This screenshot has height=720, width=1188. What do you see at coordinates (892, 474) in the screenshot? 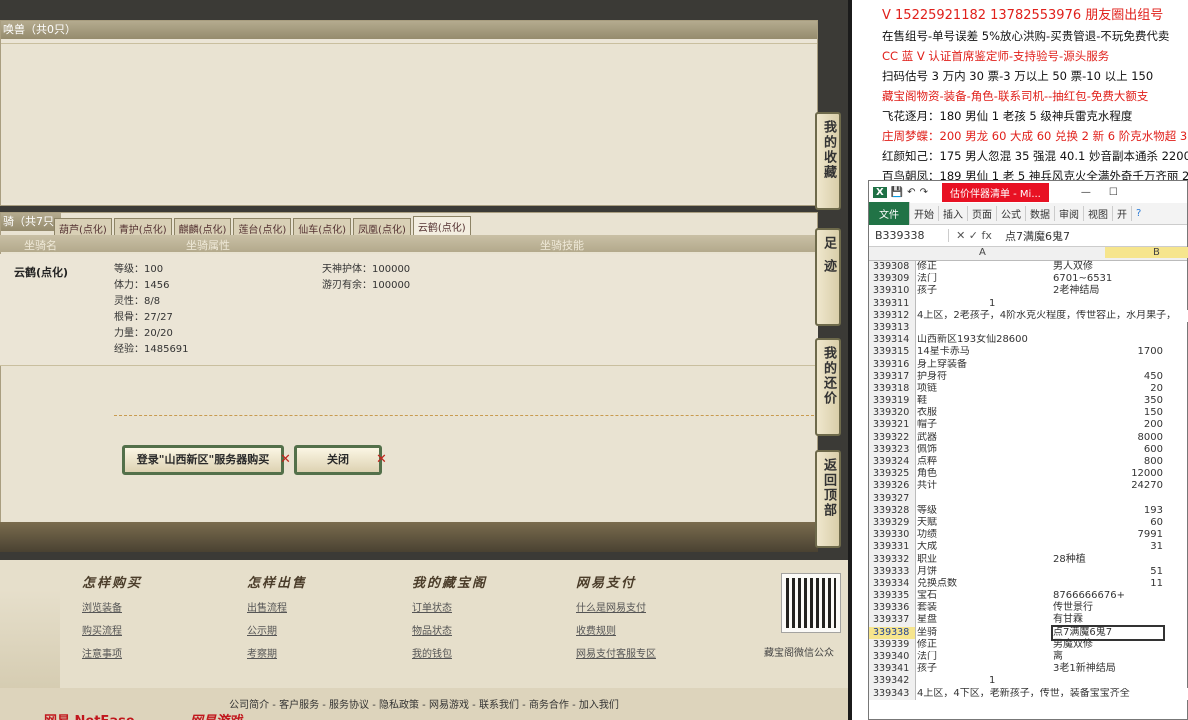
I see `row-number: 339325` at bounding box center [892, 474].